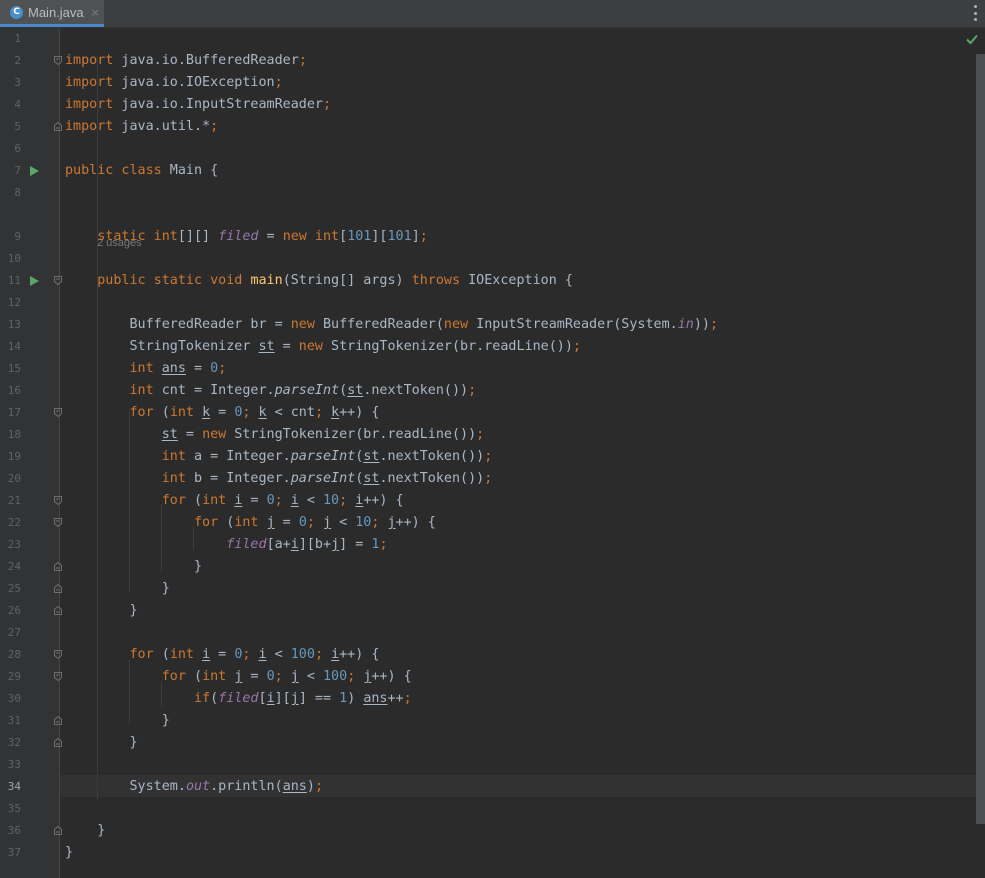 This screenshot has width=985, height=878. I want to click on code-line: for (int j = 0; j < 100; j++) {, so click(238, 677).